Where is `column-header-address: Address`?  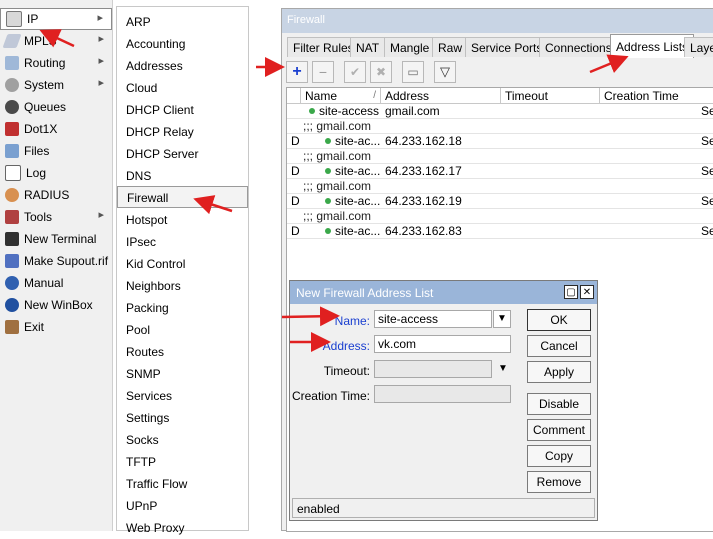
column-header-address: Address is located at coordinates (441, 96).